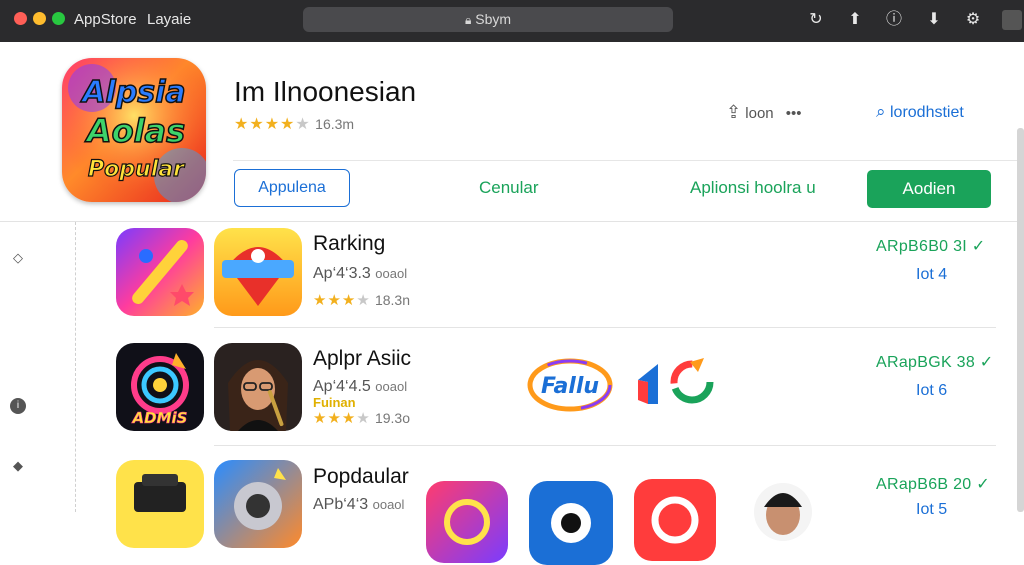 This screenshot has width=1024, height=565. Describe the element at coordinates (349, 244) in the screenshot. I see `row1-title: Rarking` at that location.